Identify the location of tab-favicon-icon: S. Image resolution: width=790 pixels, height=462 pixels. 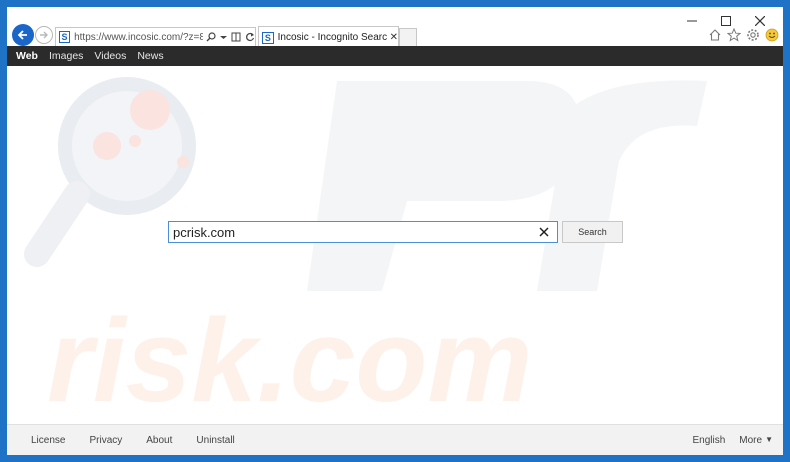
(268, 37).